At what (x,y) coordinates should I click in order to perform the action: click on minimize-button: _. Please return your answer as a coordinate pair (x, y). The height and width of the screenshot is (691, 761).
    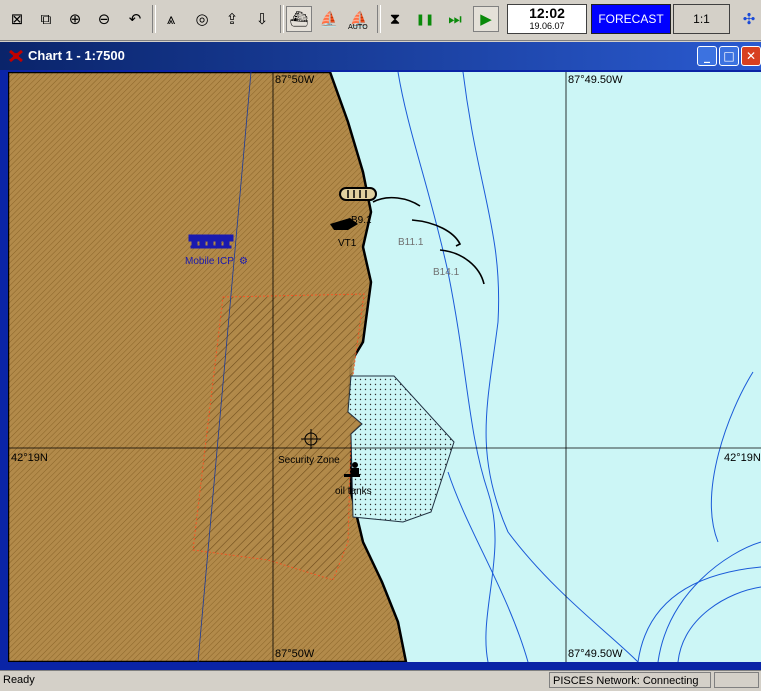
    Looking at the image, I should click on (707, 56).